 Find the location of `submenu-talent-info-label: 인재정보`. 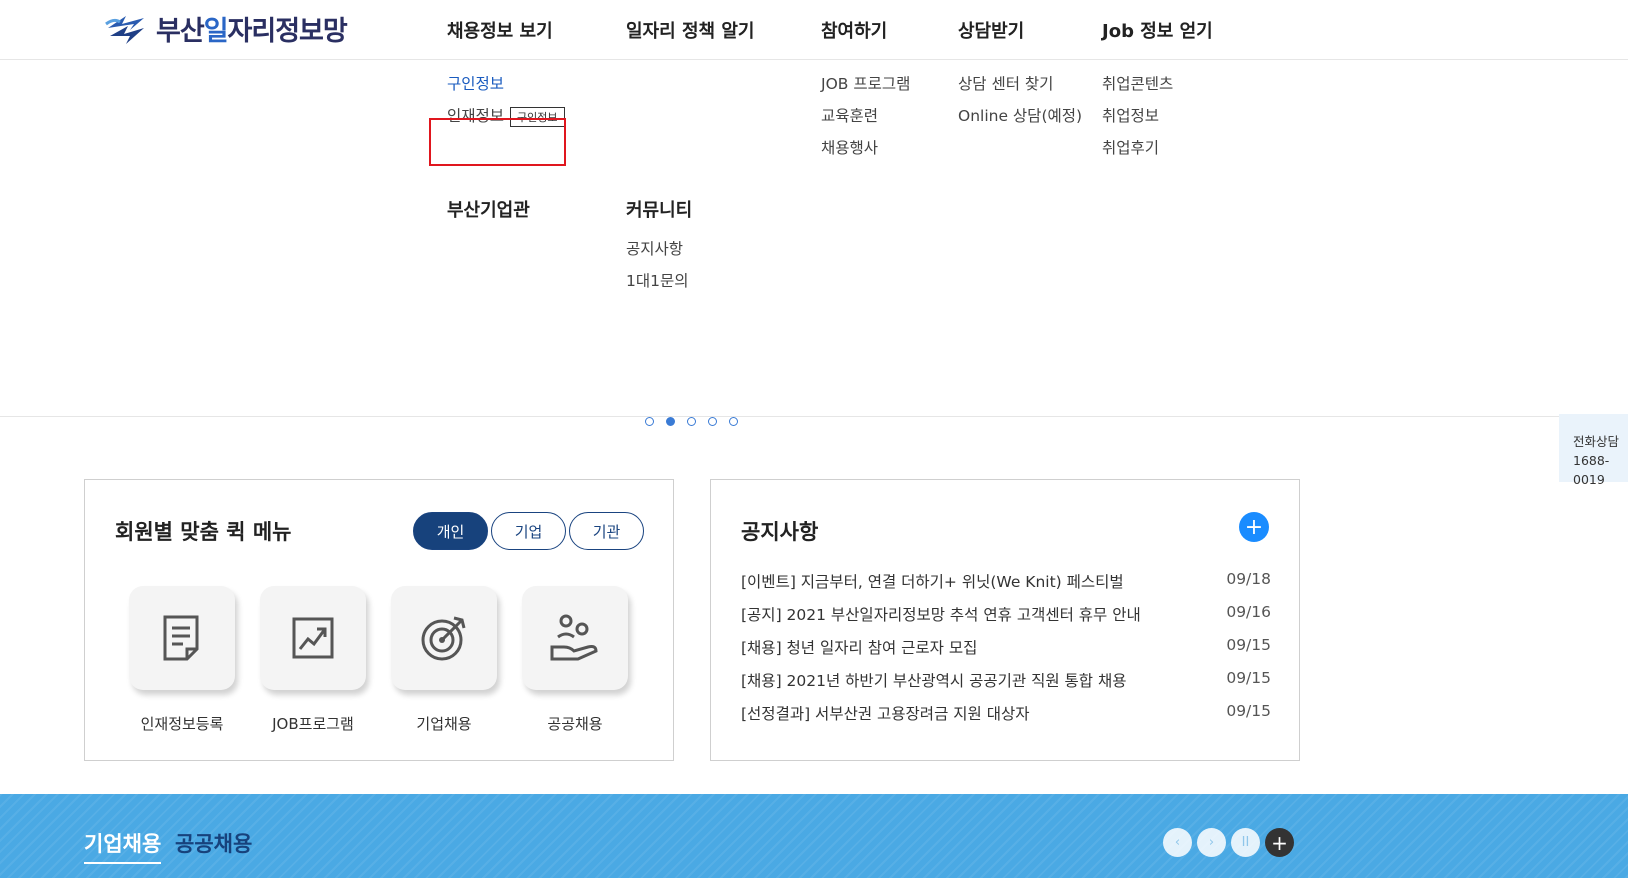

submenu-talent-info-label: 인재정보 is located at coordinates (476, 116).